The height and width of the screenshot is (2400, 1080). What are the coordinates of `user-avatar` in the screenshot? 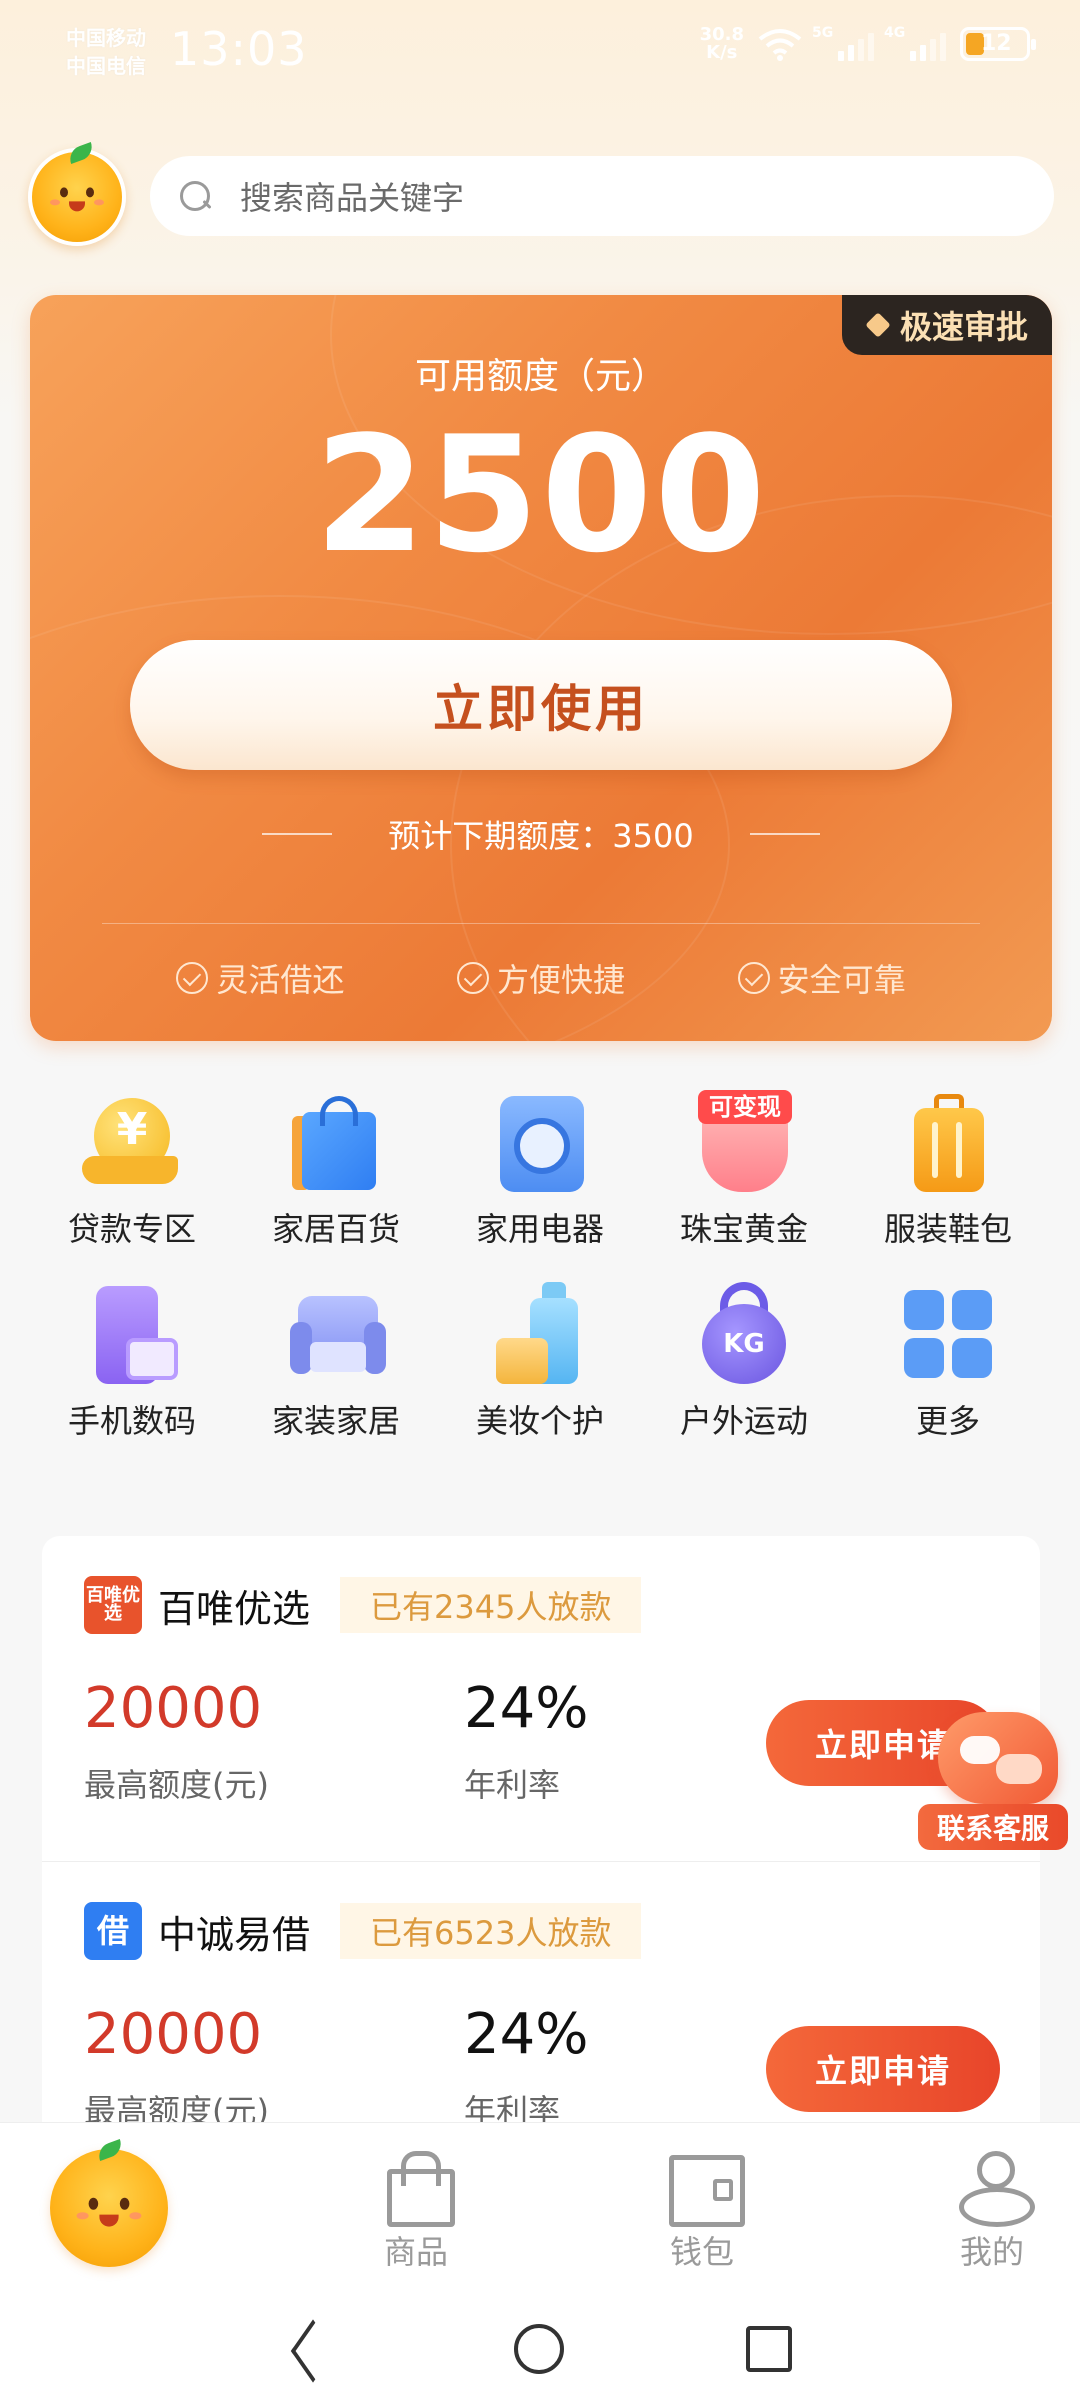 It's located at (77, 193).